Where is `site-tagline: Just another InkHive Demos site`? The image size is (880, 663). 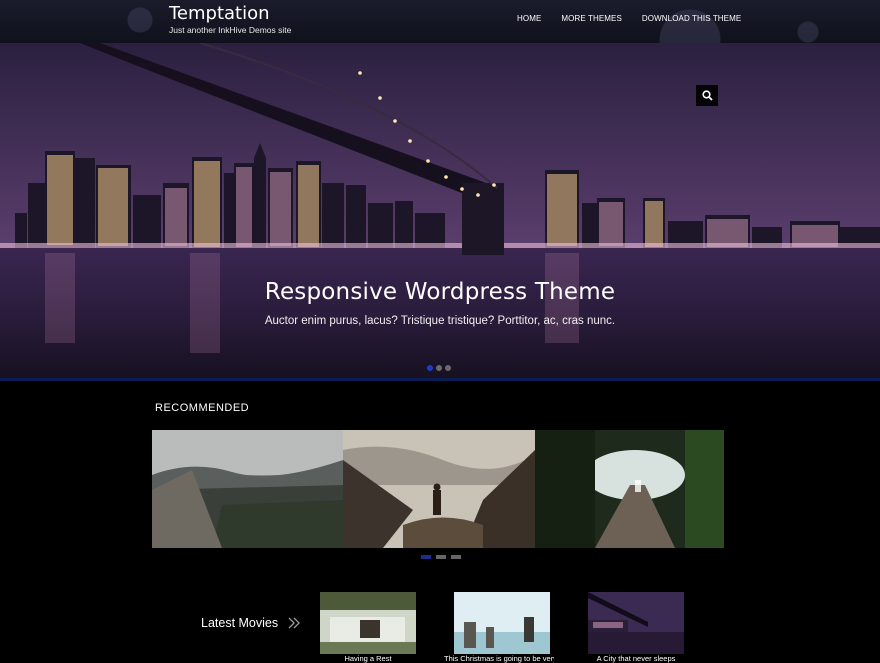 site-tagline: Just another InkHive Demos site is located at coordinates (230, 30).